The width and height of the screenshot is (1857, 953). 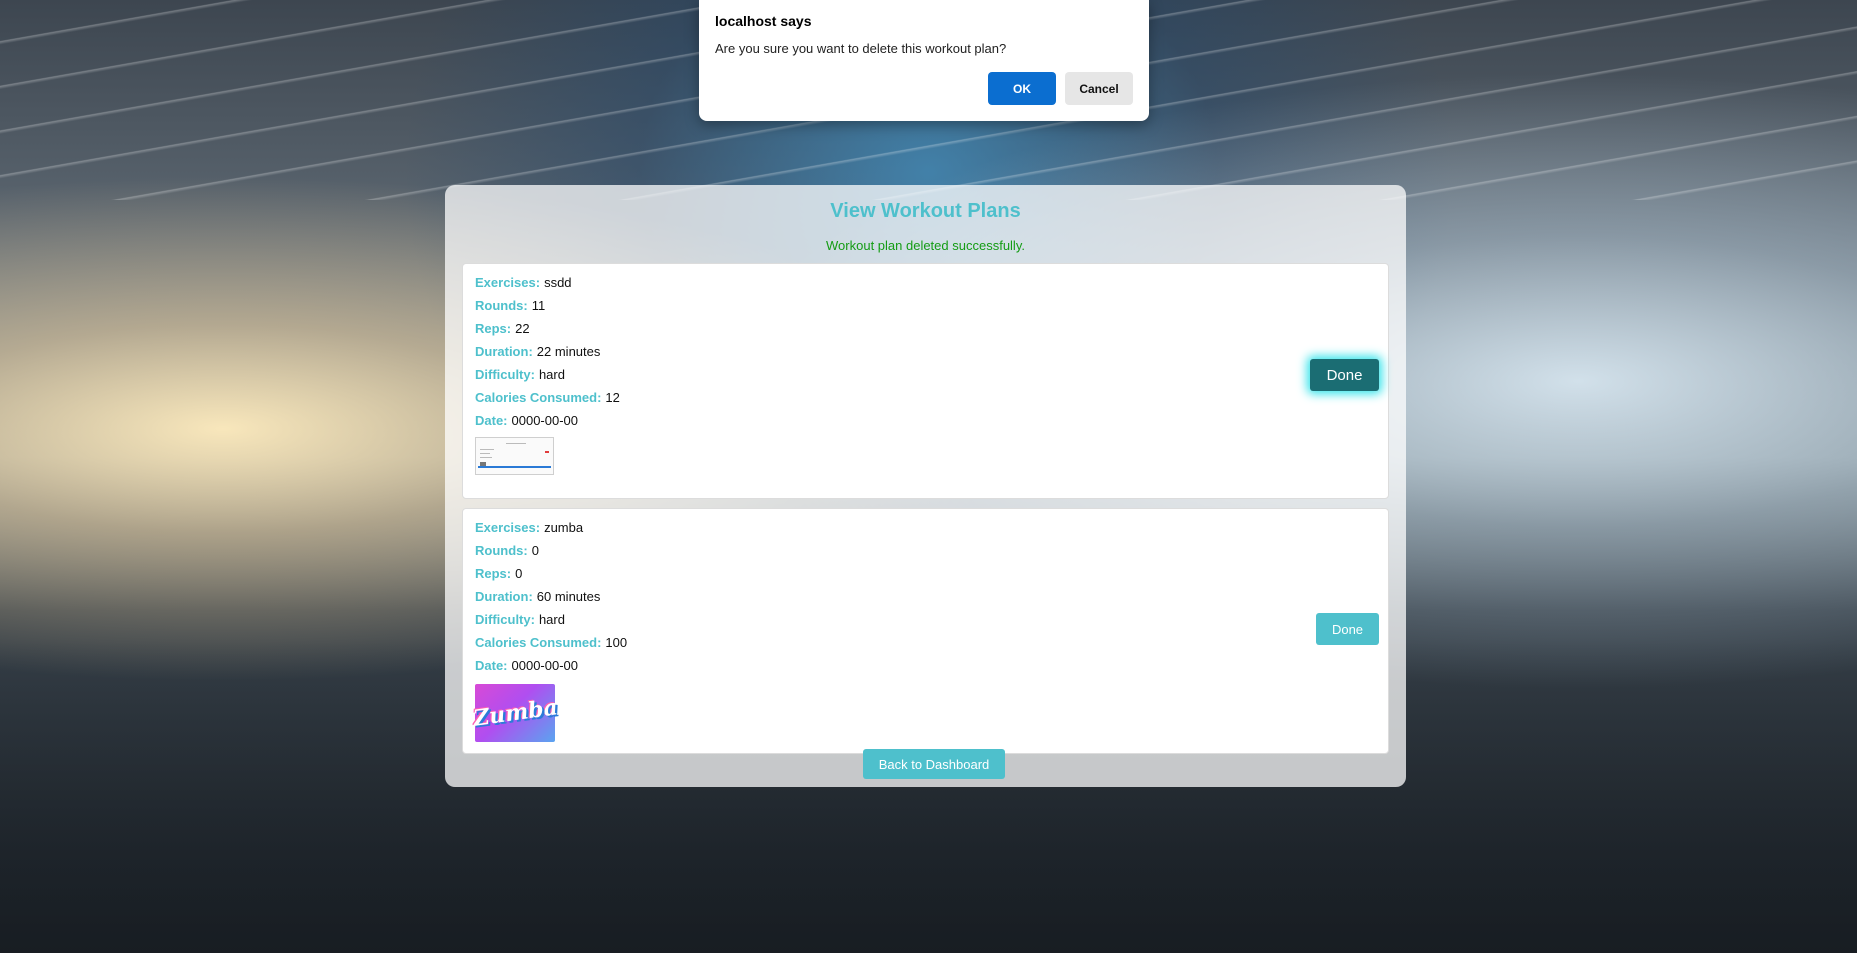 I want to click on rounds-value: 11, so click(x=538, y=305).